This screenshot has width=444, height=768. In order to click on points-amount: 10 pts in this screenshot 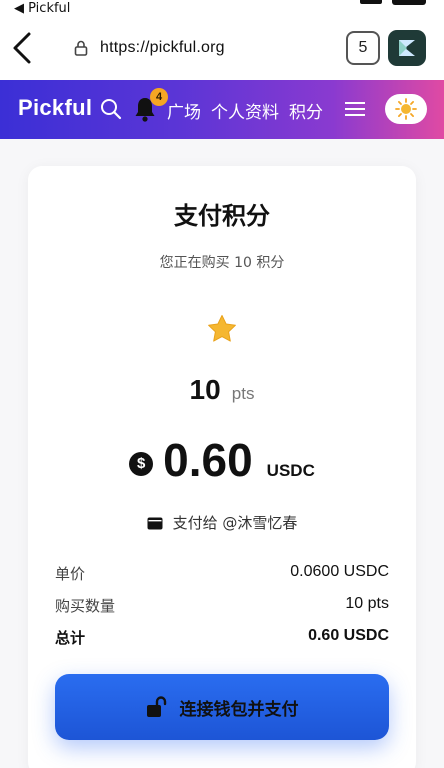, I will do `click(222, 390)`.